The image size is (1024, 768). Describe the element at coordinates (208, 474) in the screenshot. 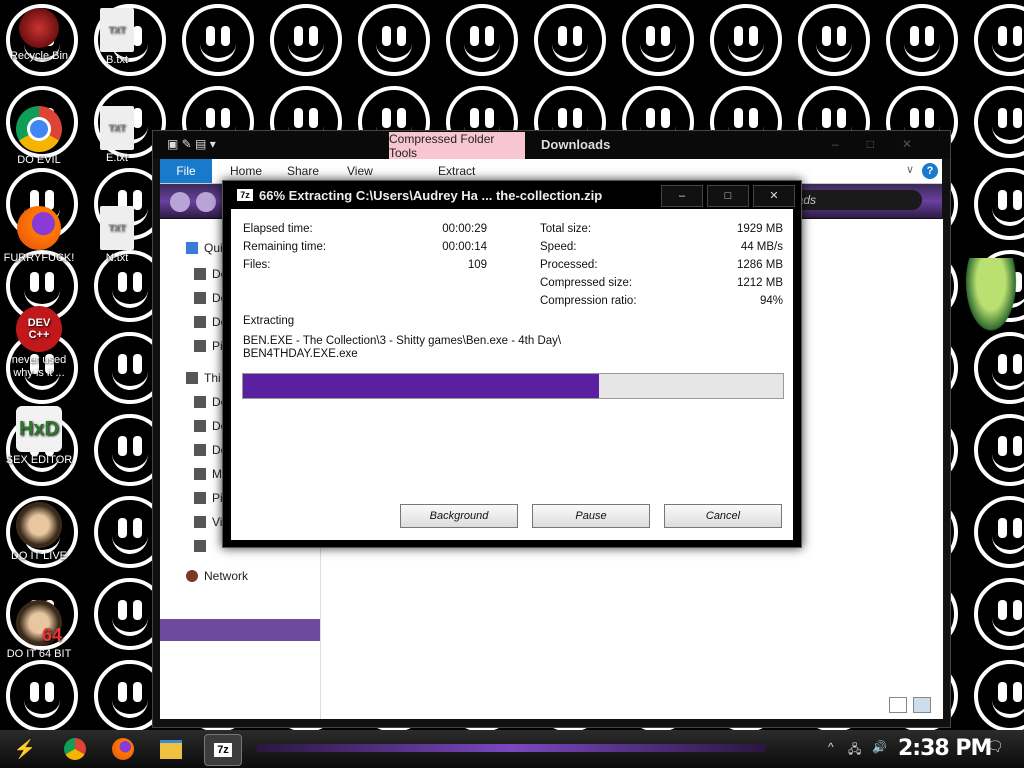

I see `nav-item: M` at that location.